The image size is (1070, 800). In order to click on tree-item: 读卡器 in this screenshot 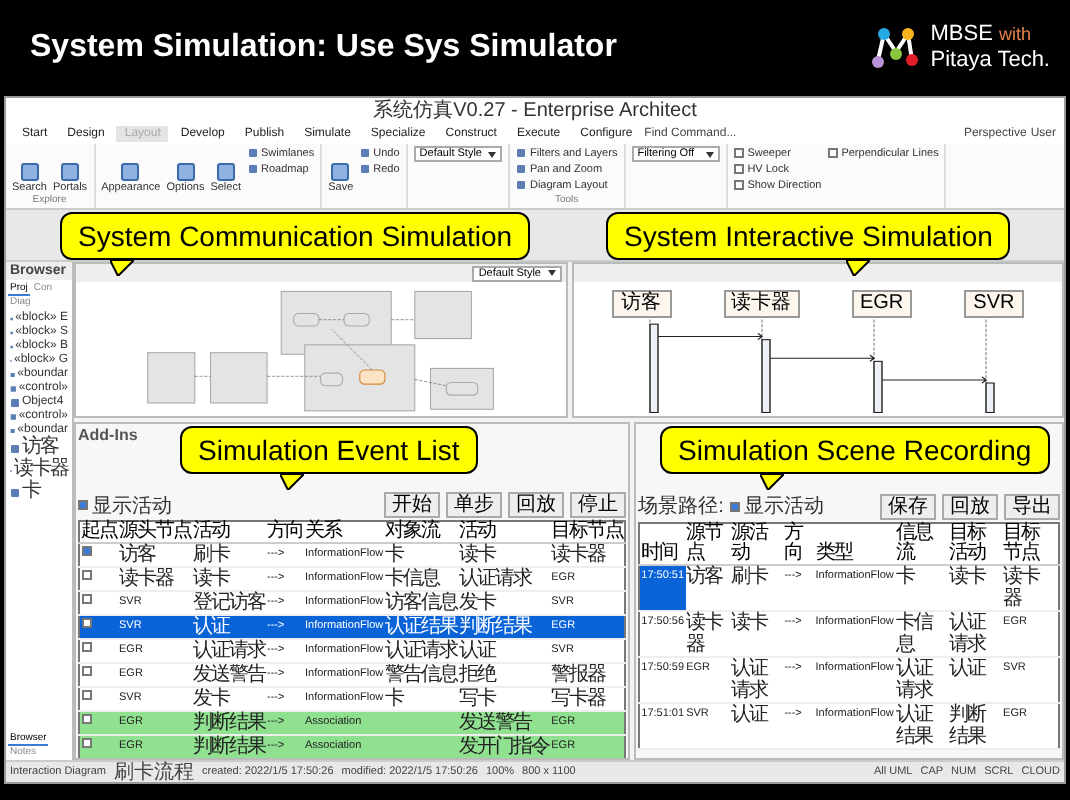, I will do `click(41, 470)`.